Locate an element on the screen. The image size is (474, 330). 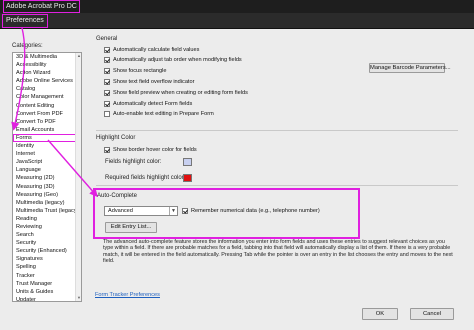
category-item: Accessibility is located at coordinates (47, 65).